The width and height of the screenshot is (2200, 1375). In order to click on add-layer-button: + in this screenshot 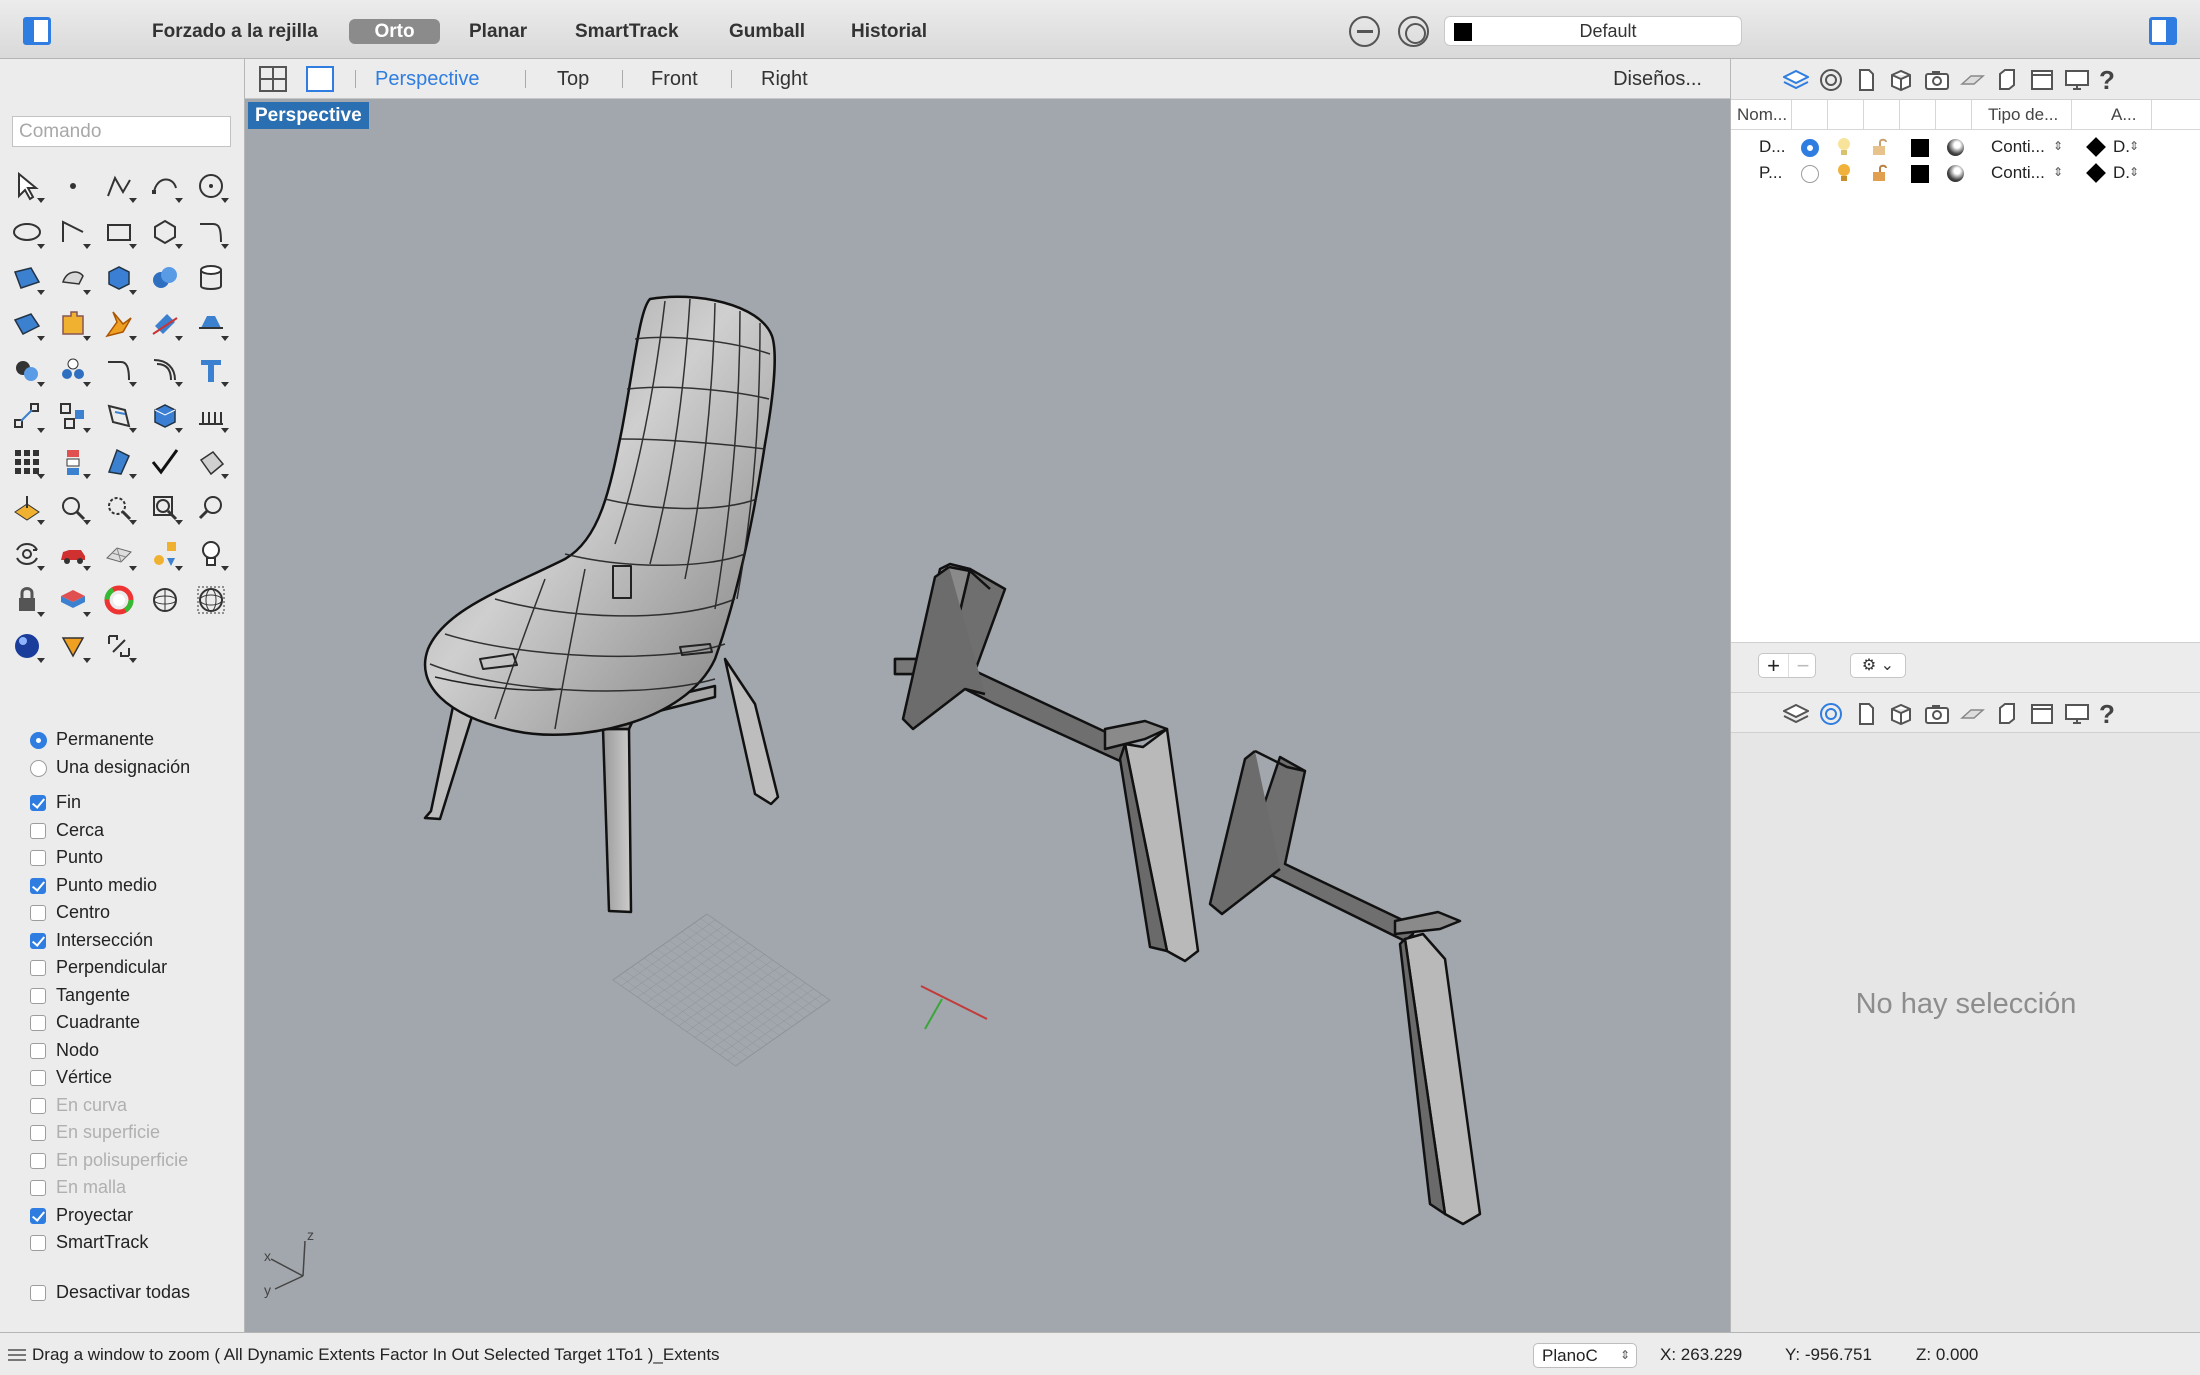, I will do `click(1773, 665)`.